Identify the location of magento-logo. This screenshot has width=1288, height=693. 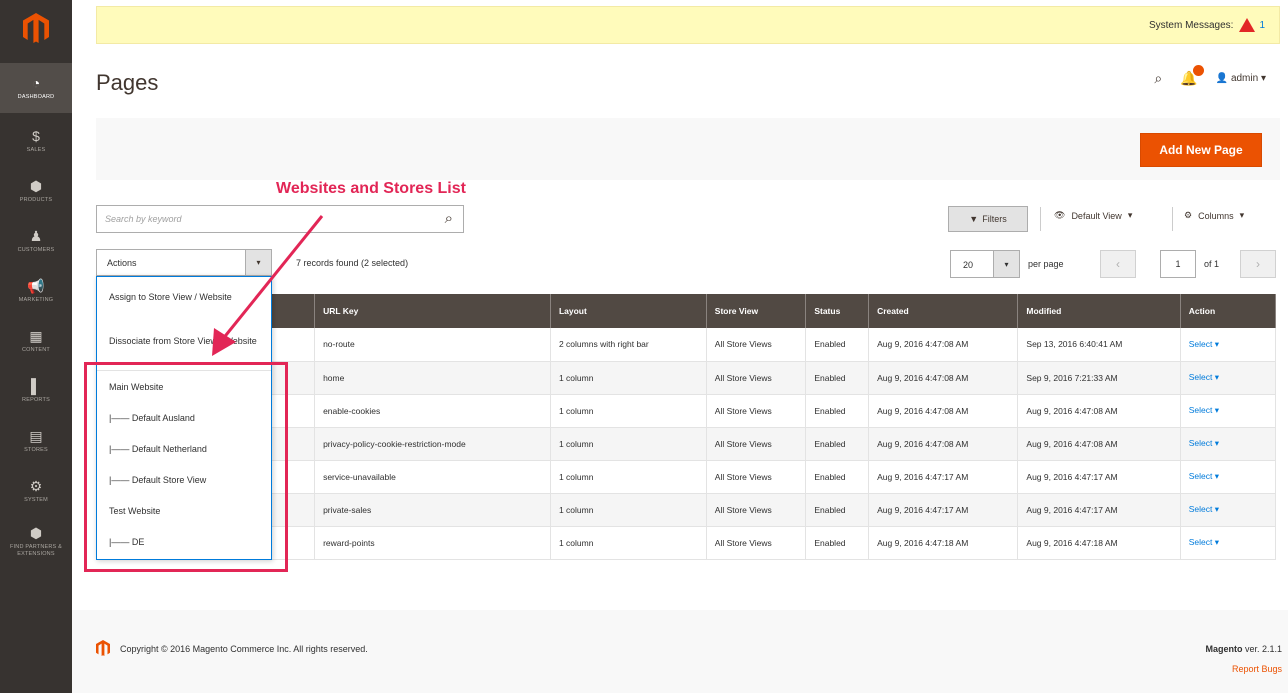
(36, 28).